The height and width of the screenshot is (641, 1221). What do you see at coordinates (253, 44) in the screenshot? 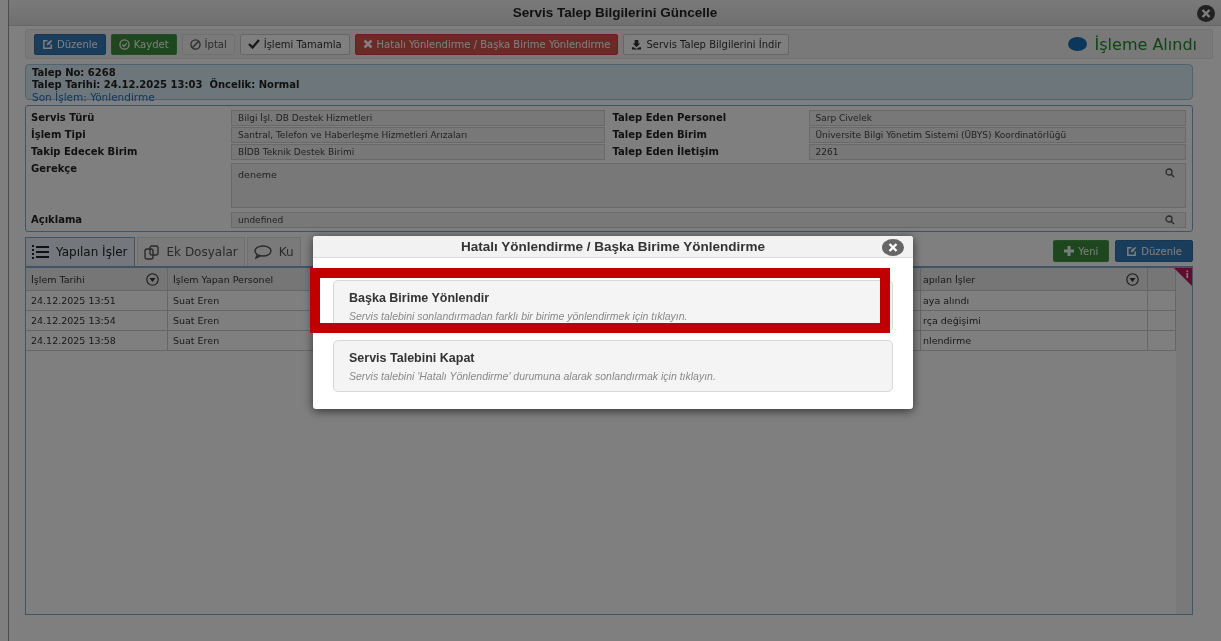
I see `check-icon` at bounding box center [253, 44].